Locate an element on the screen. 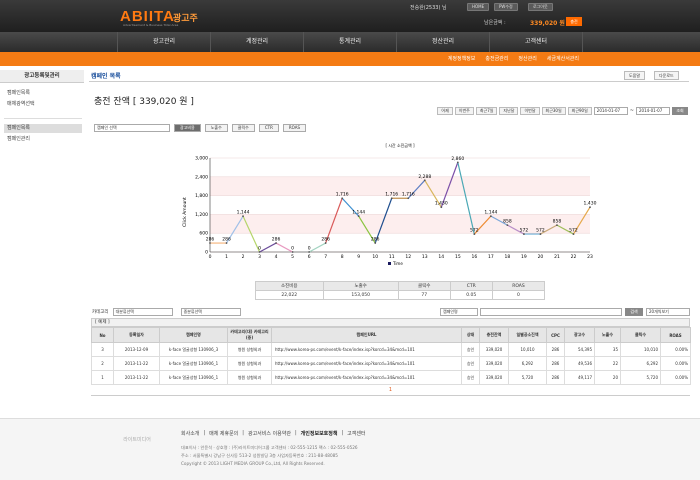 This screenshot has width=700, height=480. chart-ytick: 1,200 is located at coordinates (201, 215).